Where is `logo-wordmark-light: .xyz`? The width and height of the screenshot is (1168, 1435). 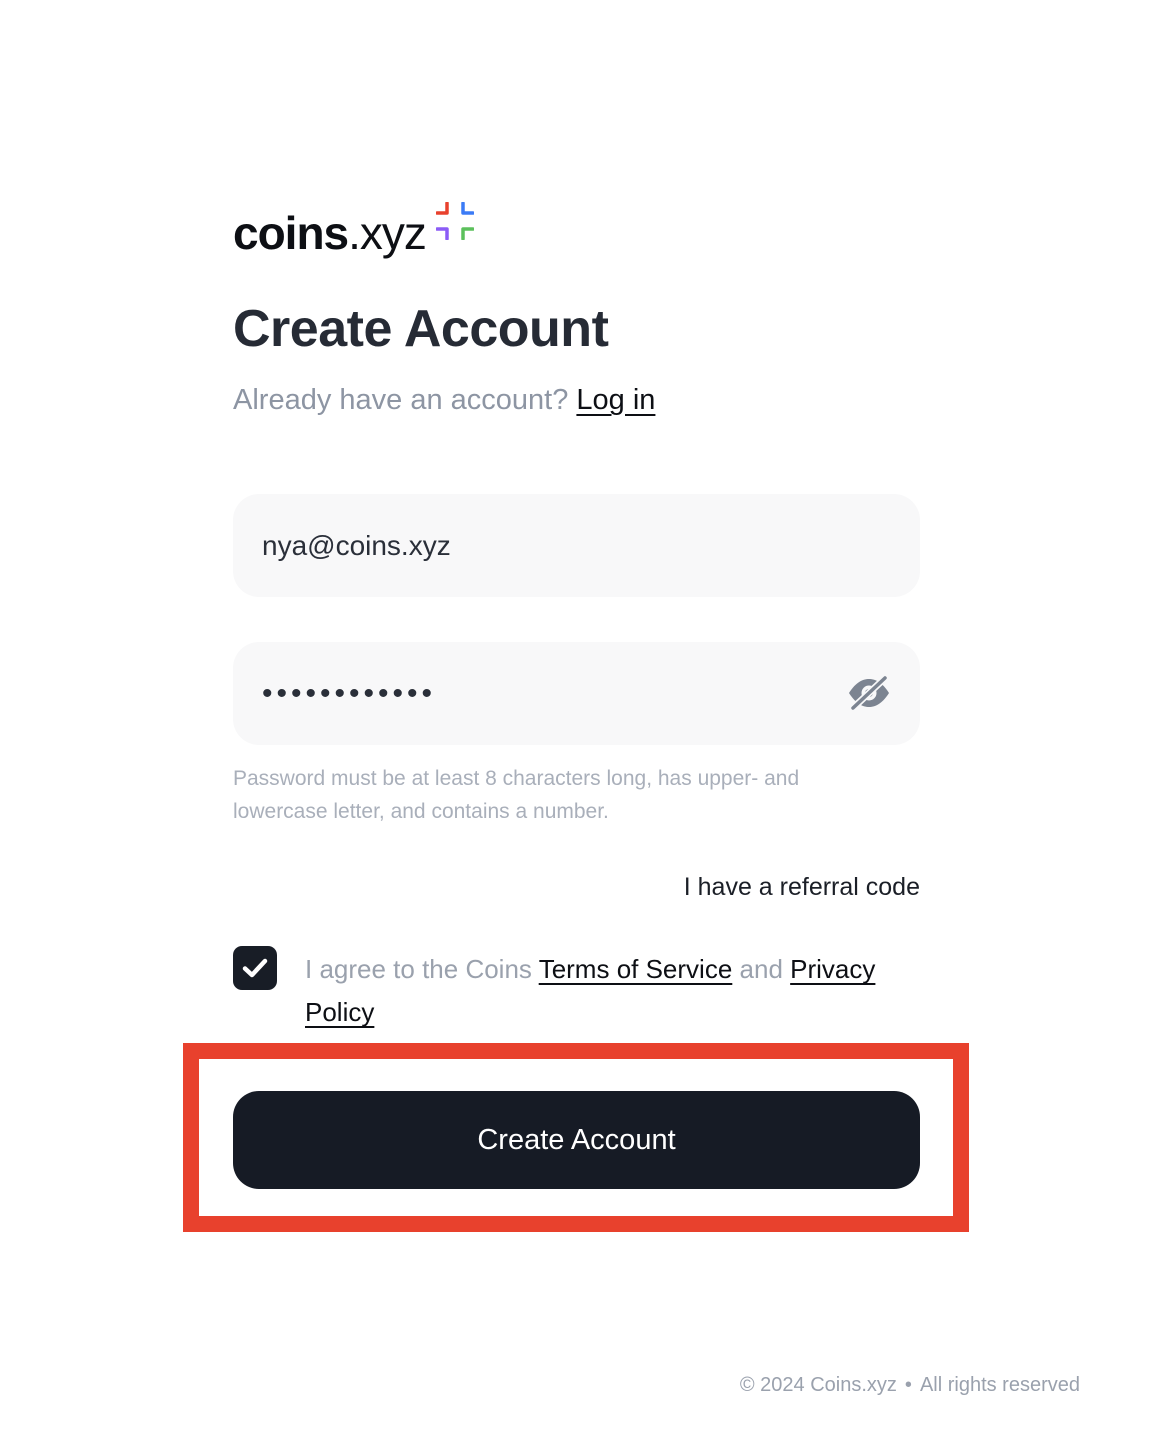 logo-wordmark-light: .xyz is located at coordinates (387, 233).